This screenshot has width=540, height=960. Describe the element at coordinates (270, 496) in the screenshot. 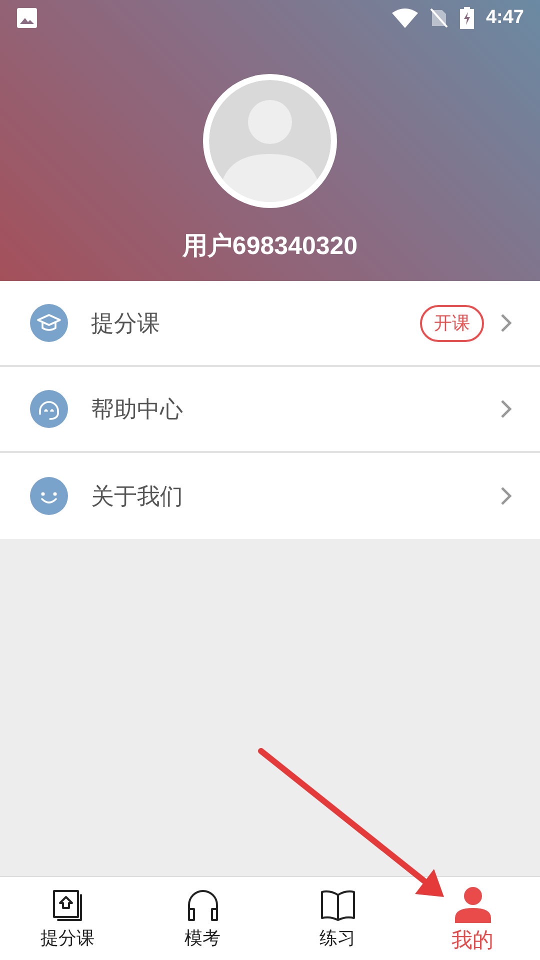

I see `menu-item: 关于我们` at that location.